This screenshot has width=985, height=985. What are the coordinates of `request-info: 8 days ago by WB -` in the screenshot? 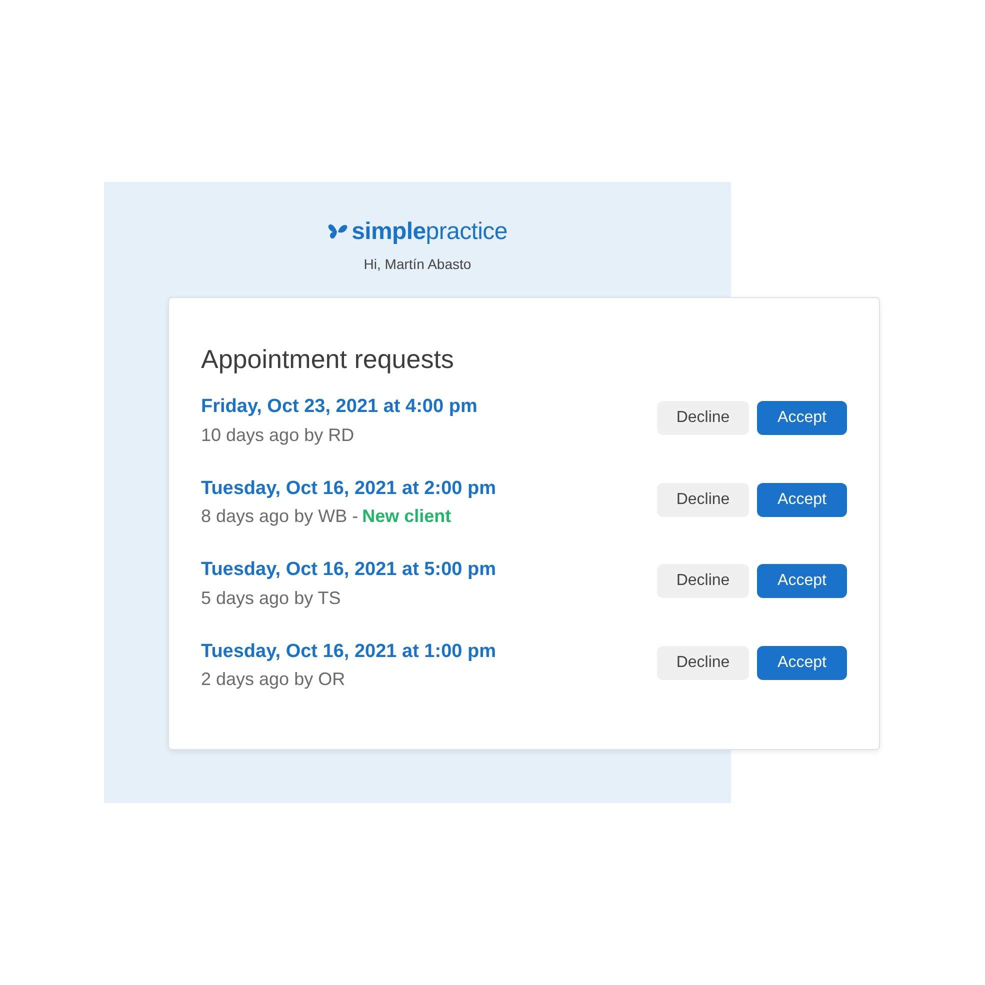 It's located at (279, 516).